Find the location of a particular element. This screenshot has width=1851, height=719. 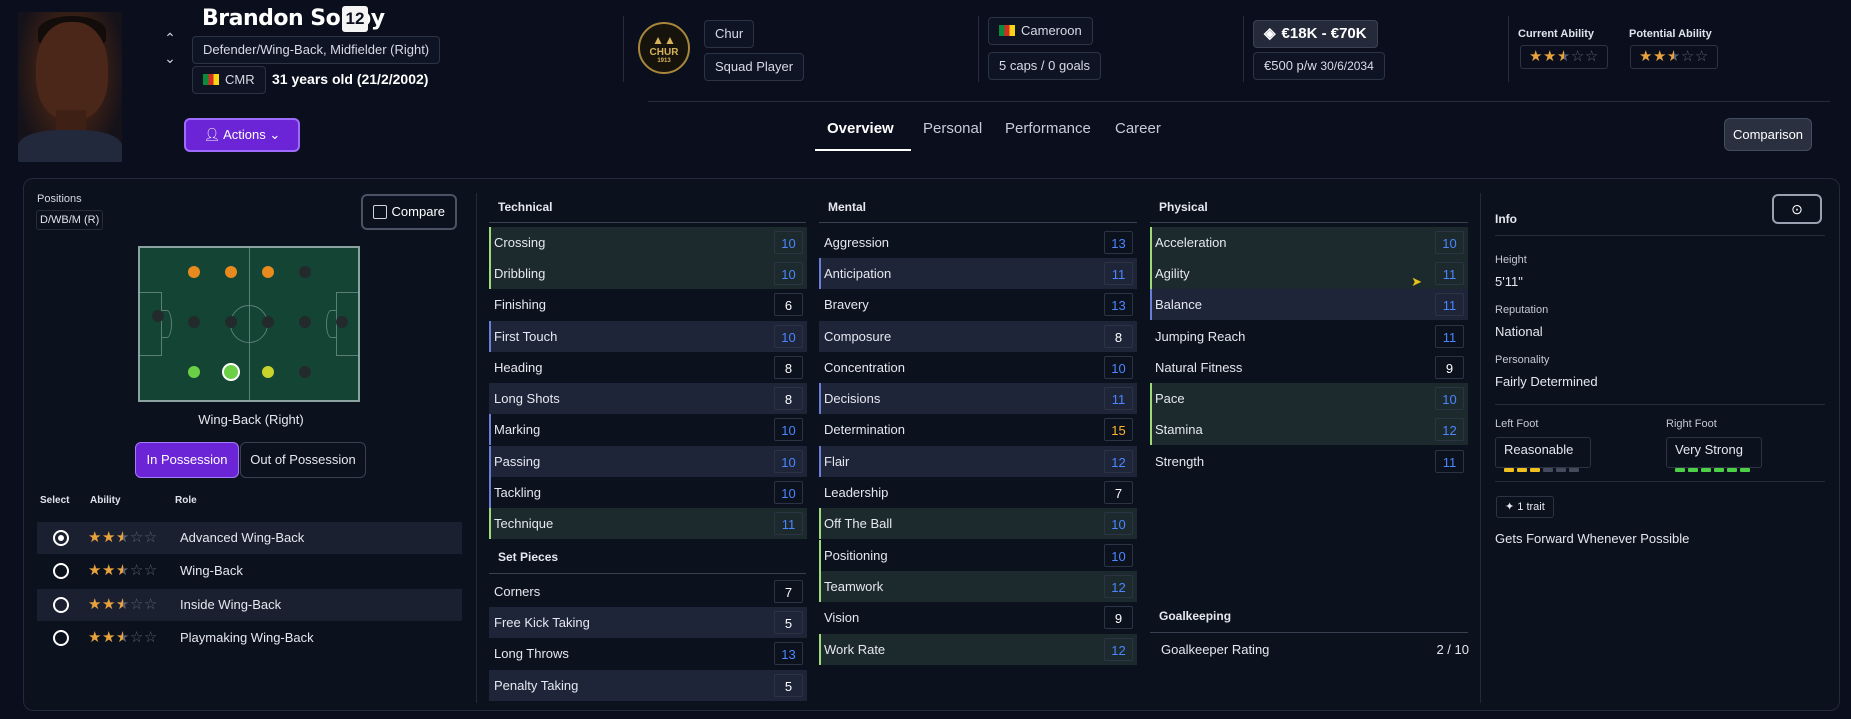

attr-crossing: Crossing 10 is located at coordinates (648, 242).